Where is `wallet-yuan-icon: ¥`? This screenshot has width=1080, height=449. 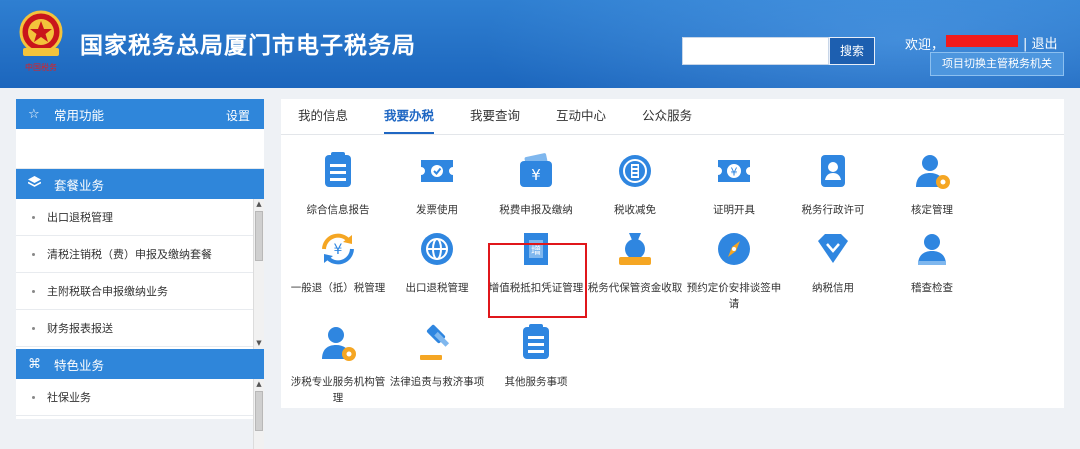 wallet-yuan-icon: ¥ is located at coordinates (536, 170).